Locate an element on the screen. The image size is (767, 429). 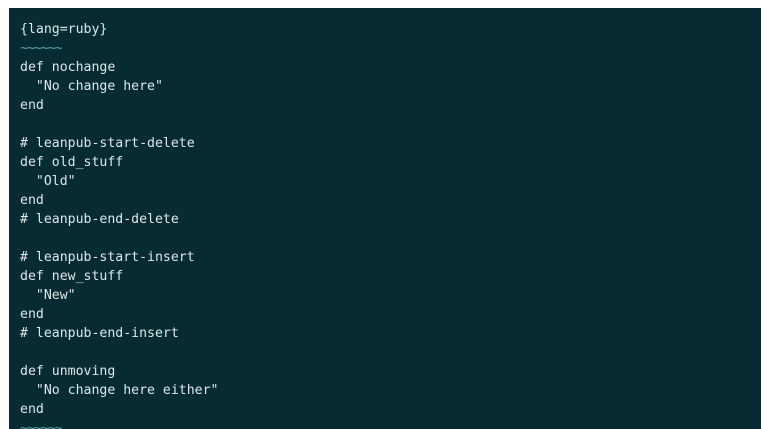
code-line-end-insert-comment: # leanpub-end-insert is located at coordinates (99, 333).